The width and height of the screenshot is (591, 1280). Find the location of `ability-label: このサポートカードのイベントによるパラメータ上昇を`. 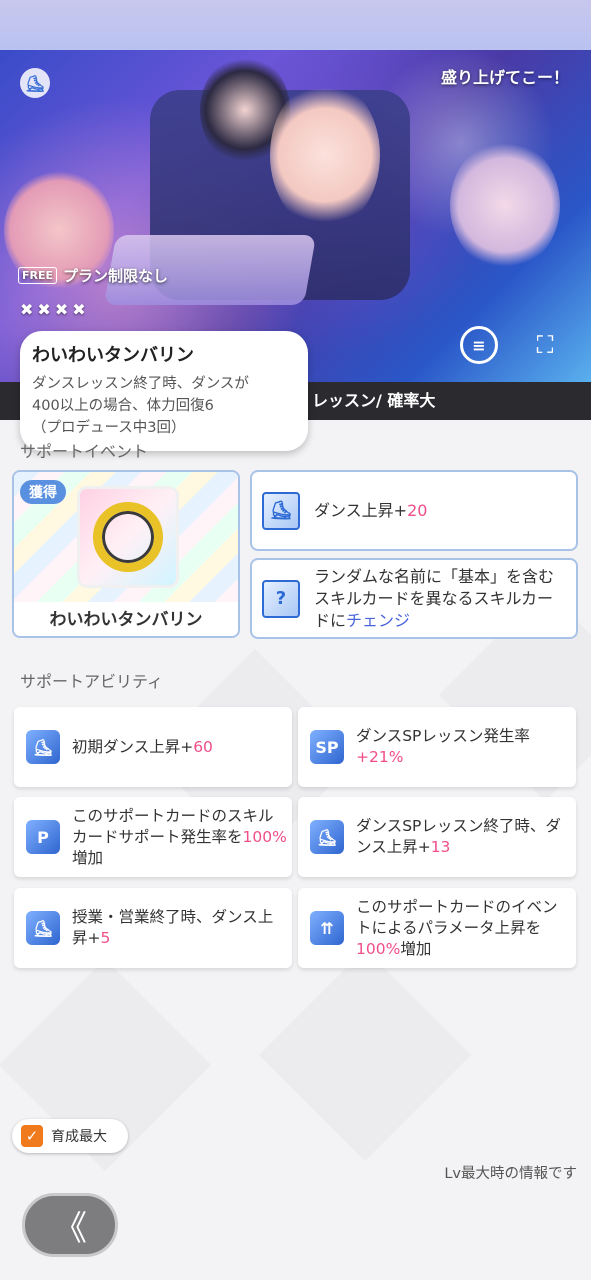

ability-label: このサポートカードのイベントによるパラメータ上昇を is located at coordinates (457, 917).